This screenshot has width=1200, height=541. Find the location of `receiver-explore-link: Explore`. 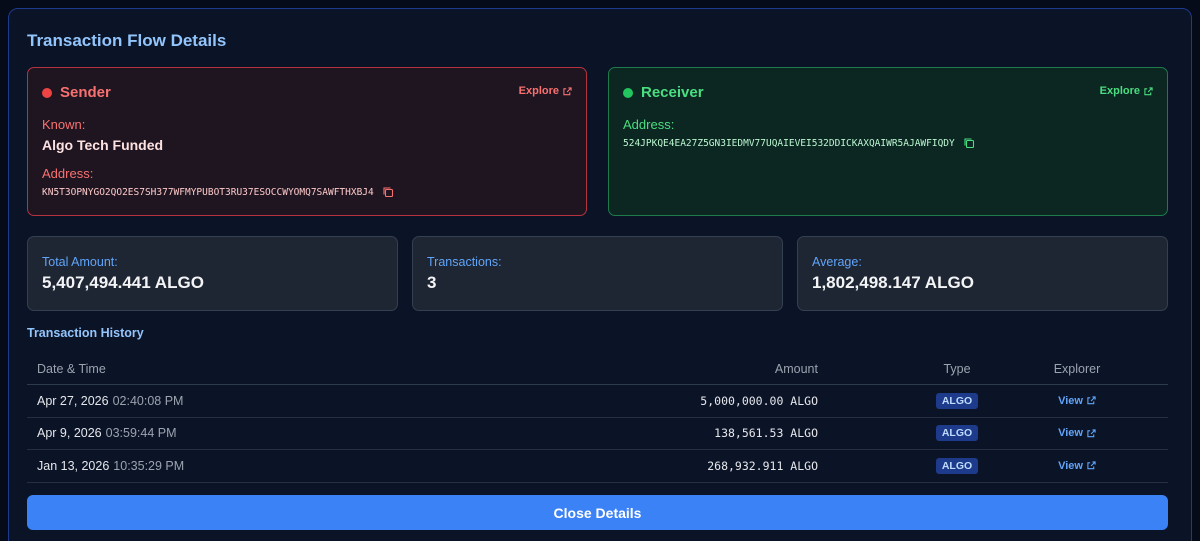

receiver-explore-link: Explore is located at coordinates (1126, 91).